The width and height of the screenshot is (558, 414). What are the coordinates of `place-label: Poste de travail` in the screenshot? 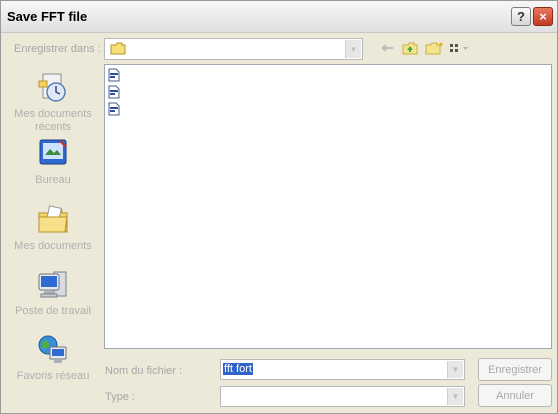 It's located at (53, 311).